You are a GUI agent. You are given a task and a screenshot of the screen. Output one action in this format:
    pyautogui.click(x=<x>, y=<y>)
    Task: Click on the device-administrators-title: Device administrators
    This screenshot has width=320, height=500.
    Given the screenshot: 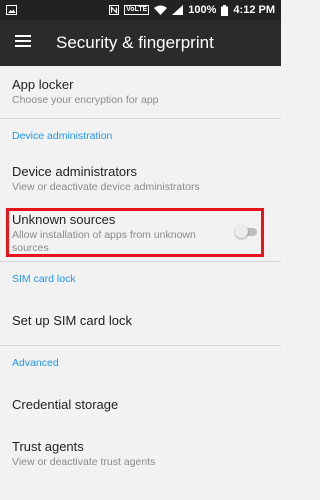 What is the action you would take?
    pyautogui.click(x=74, y=171)
    